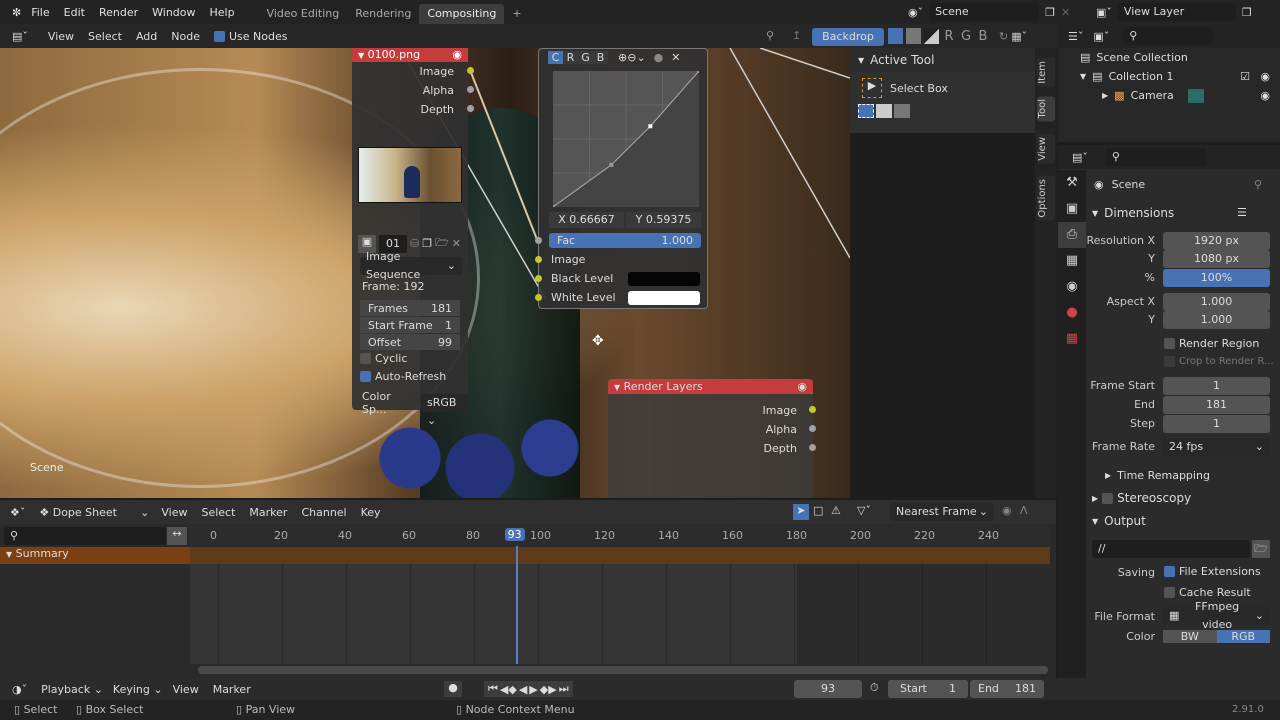 This screenshot has height=720, width=1280. I want to click on render-region-check-box, so click(1169, 343).